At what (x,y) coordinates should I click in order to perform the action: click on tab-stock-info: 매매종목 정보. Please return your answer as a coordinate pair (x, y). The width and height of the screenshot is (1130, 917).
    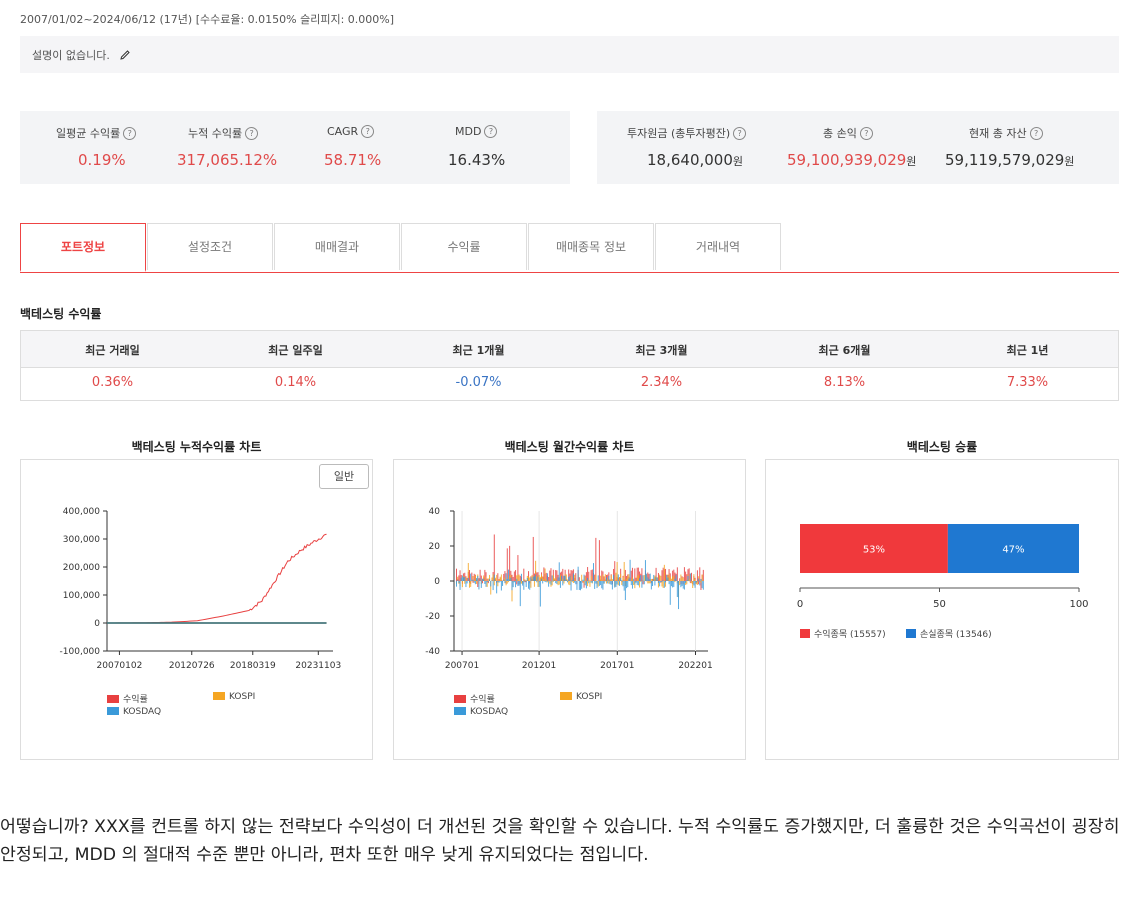
    Looking at the image, I should click on (591, 246).